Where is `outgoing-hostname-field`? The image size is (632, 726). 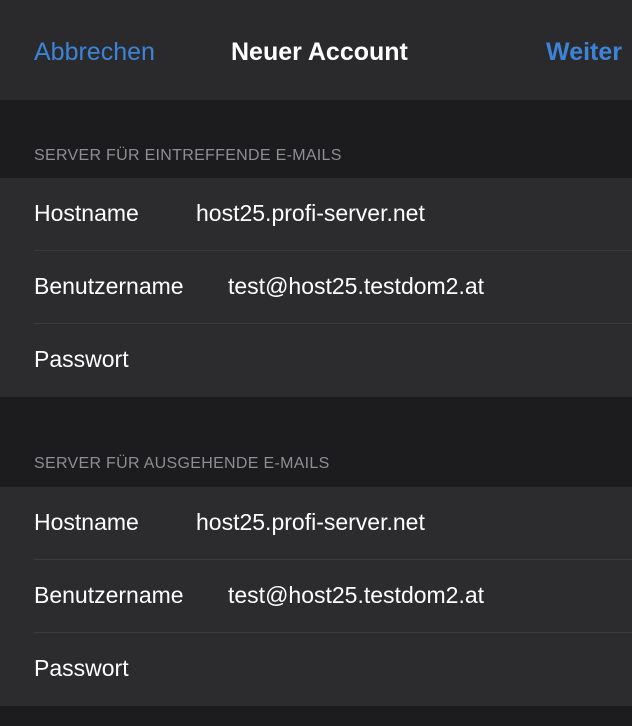
outgoing-hostname-field is located at coordinates (396, 522).